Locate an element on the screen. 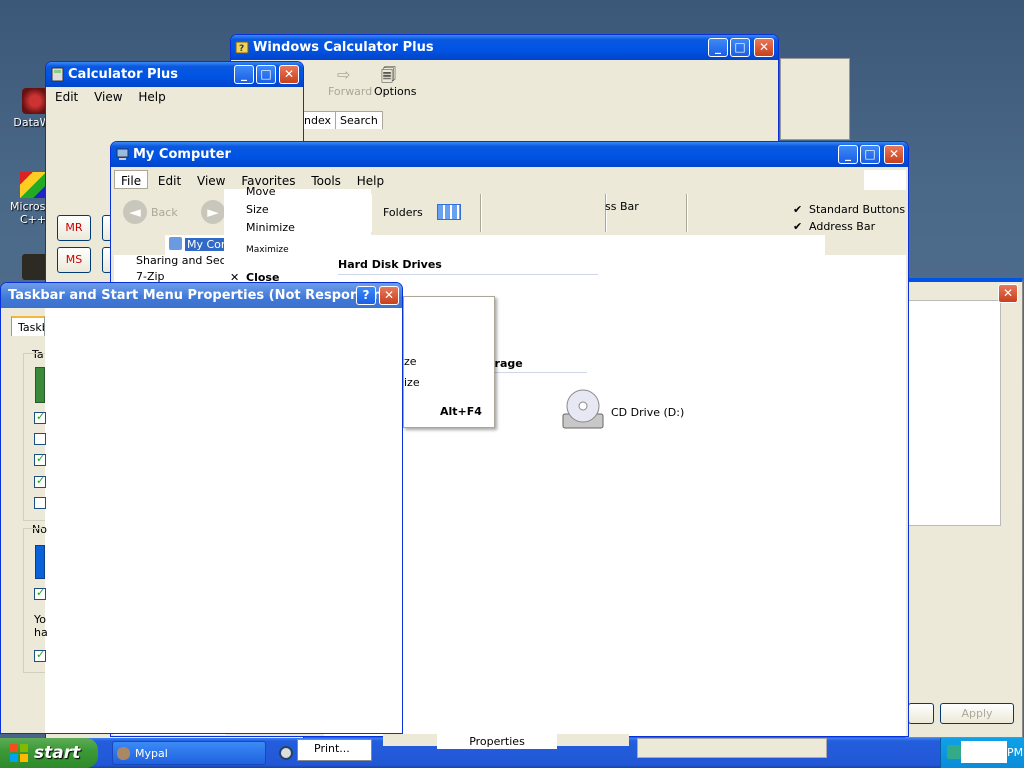 The width and height of the screenshot is (1024, 768). context-menu-fragment: ze ize Alt+F4 is located at coordinates (449, 362).